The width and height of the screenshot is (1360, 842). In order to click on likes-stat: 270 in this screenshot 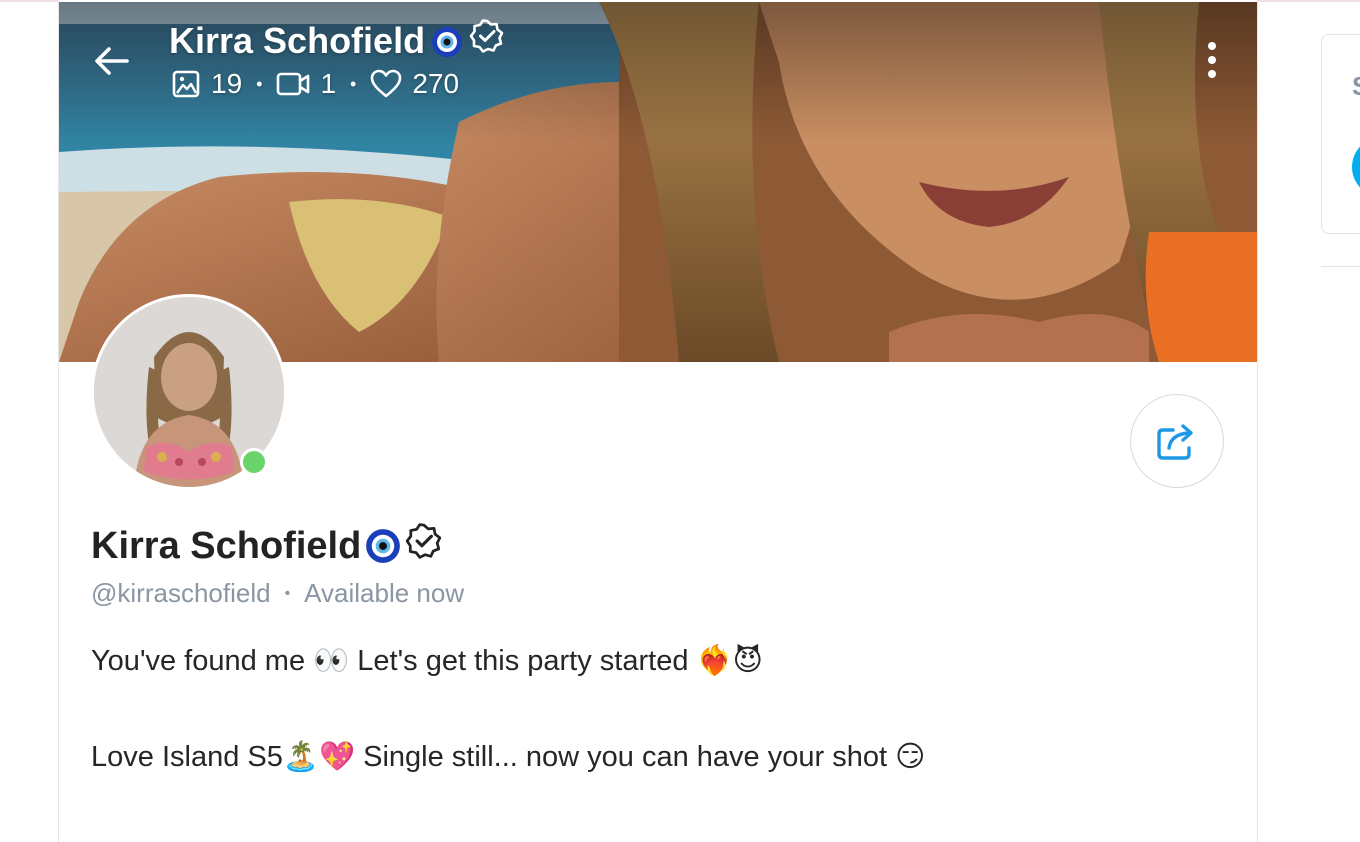, I will do `click(414, 84)`.